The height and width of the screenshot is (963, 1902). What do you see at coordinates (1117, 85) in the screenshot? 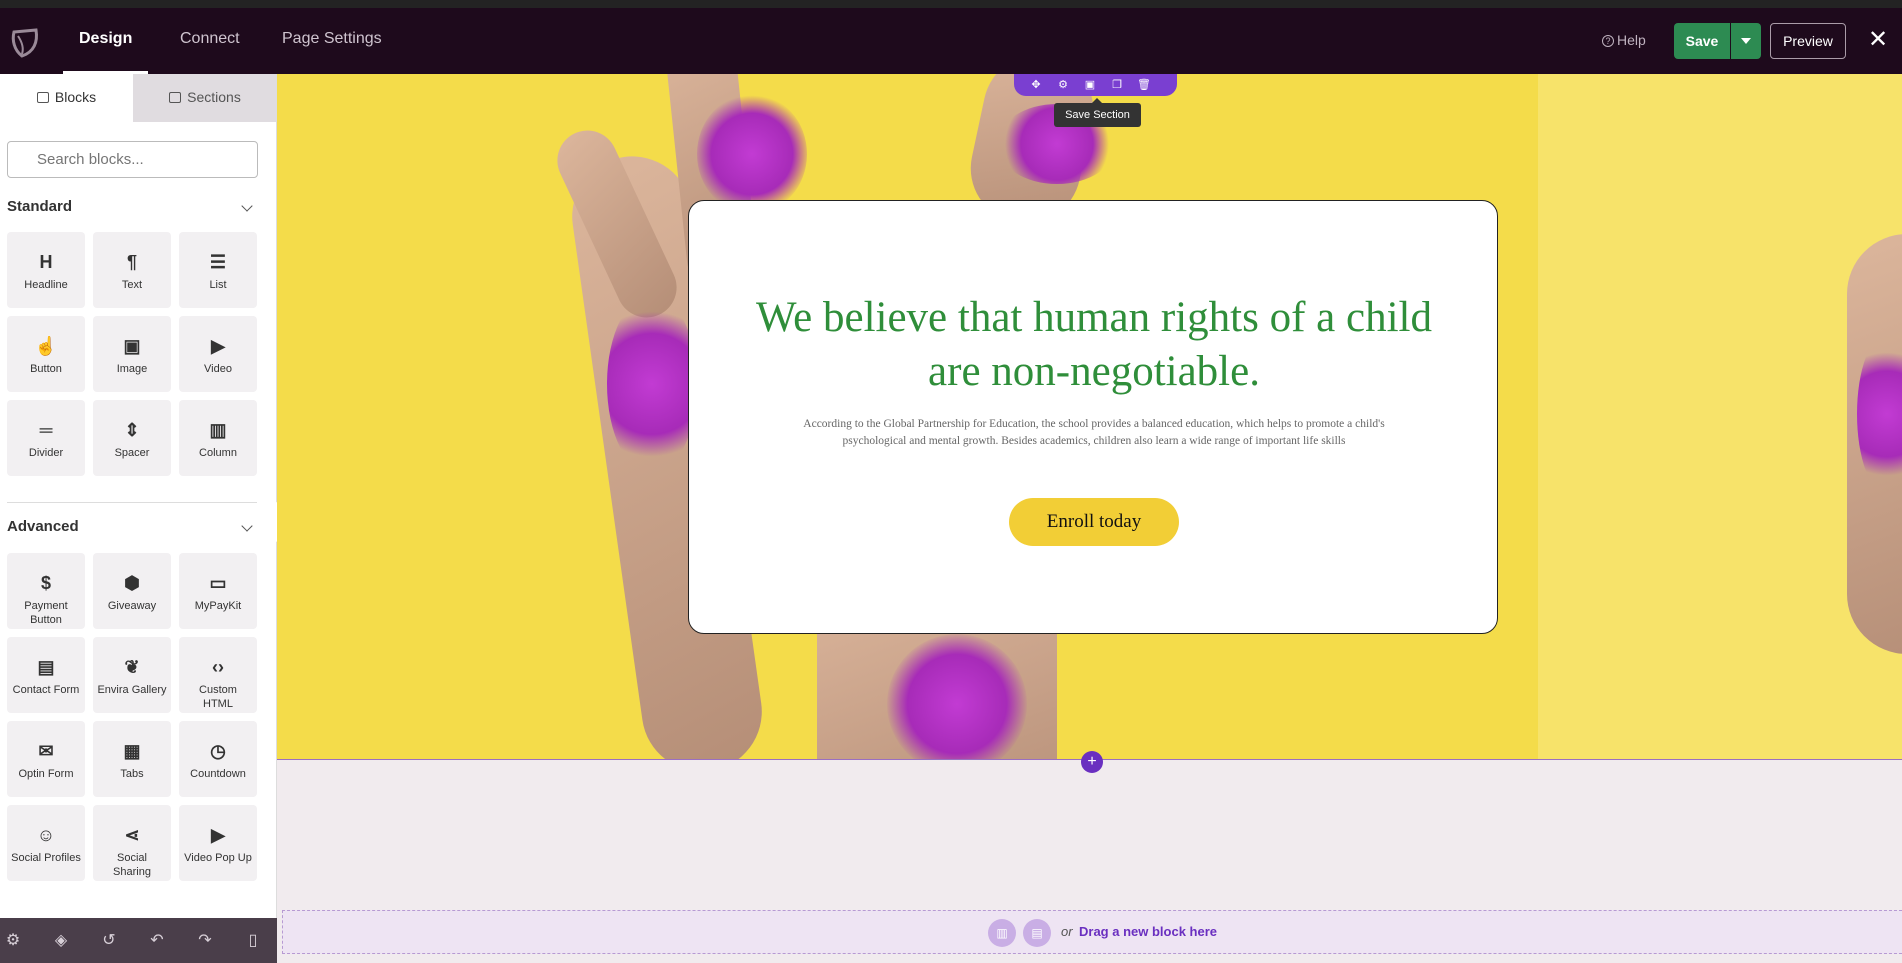
I see `duplicate-icon: ❐` at bounding box center [1117, 85].